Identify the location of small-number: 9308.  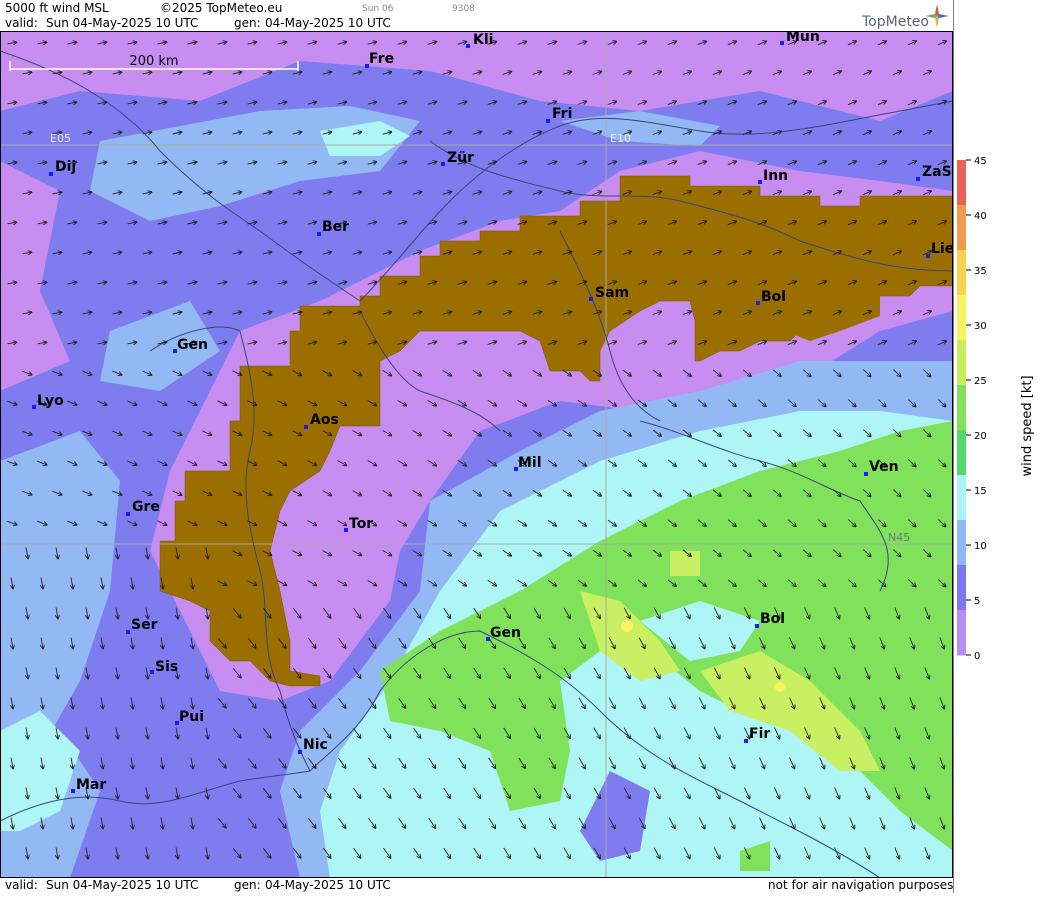
(463, 9).